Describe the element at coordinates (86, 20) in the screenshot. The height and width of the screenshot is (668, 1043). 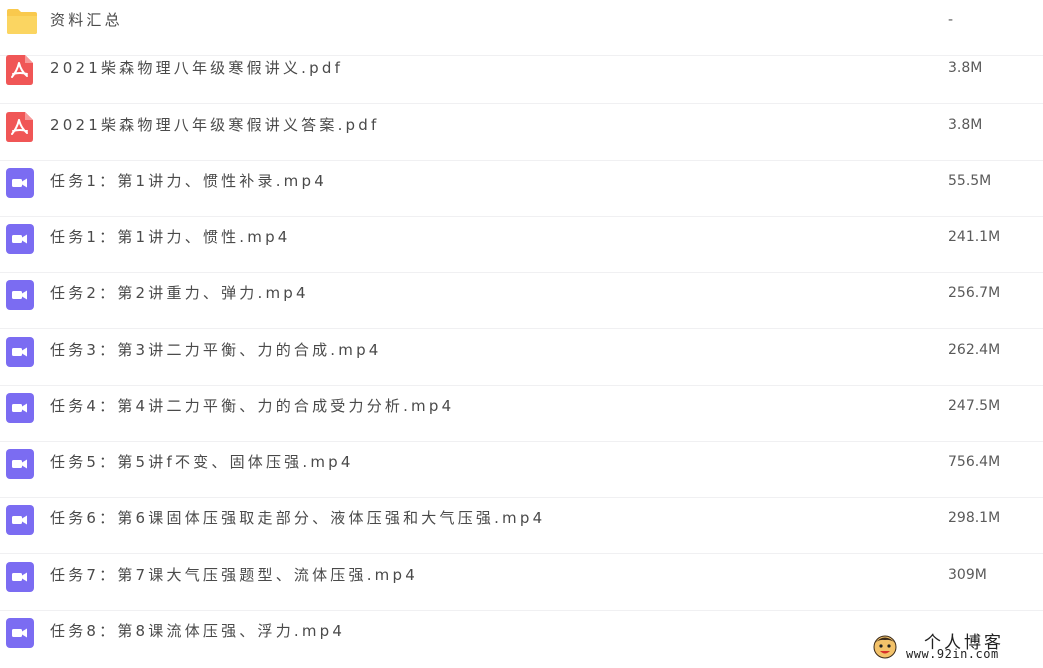
I see `file-name: 资料汇总` at that location.